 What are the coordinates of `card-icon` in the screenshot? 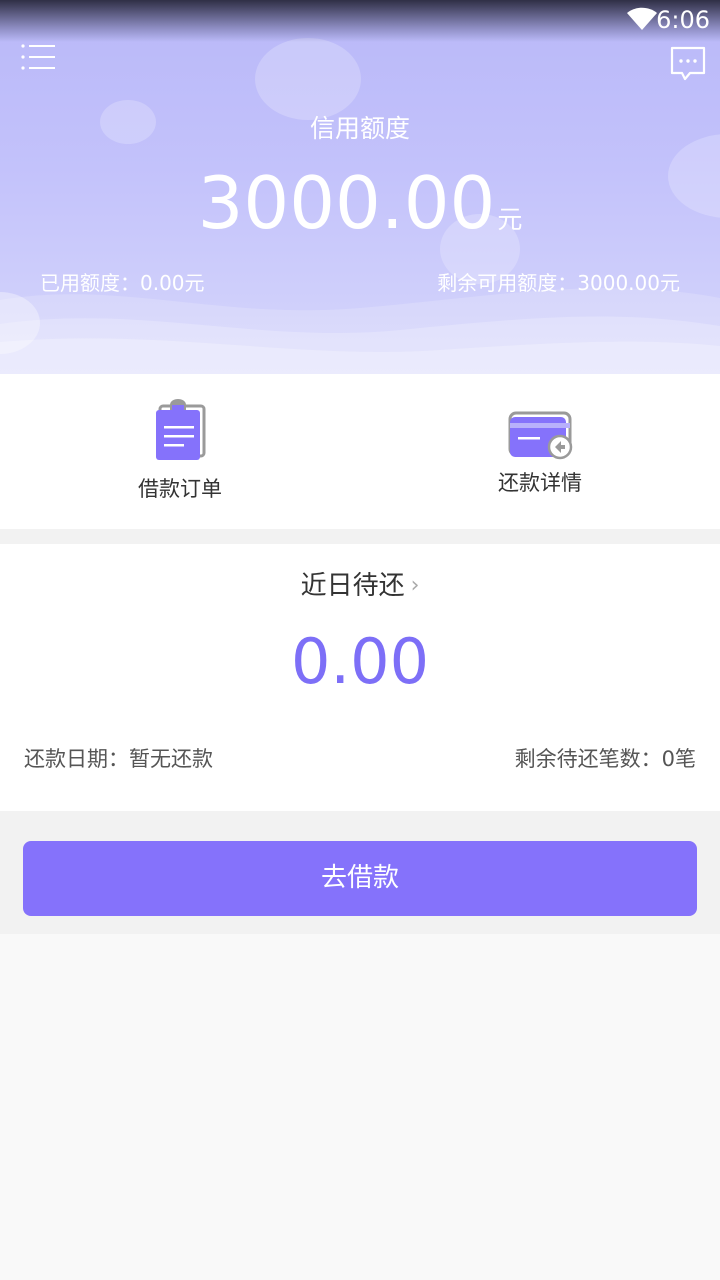 It's located at (540, 435).